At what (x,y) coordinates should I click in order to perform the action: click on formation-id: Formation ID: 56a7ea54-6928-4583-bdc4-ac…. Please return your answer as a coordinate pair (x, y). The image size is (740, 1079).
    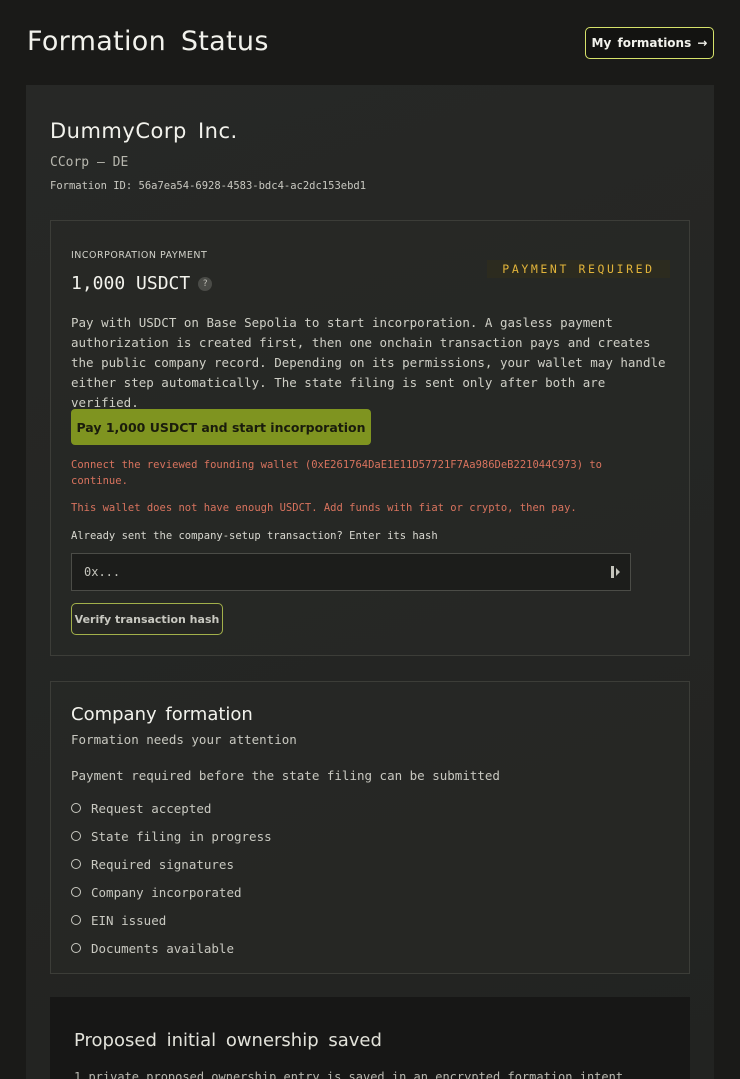
    Looking at the image, I should click on (208, 186).